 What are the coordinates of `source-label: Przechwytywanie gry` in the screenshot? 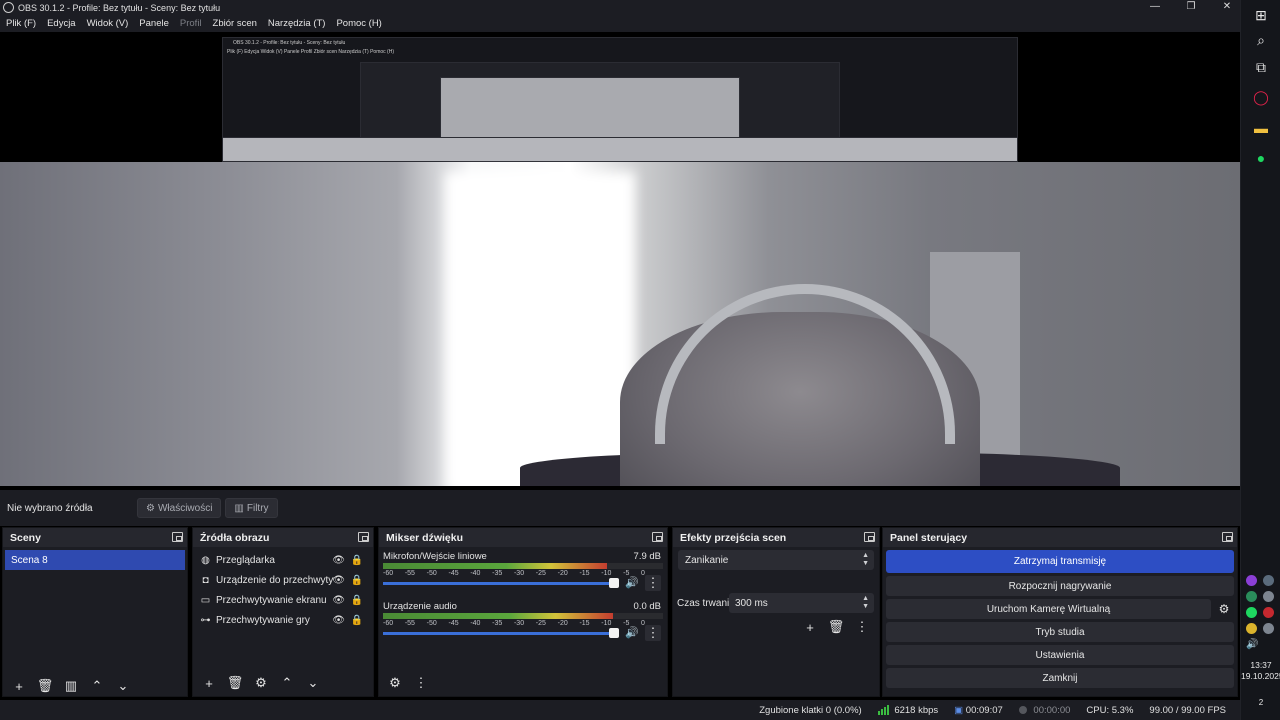 It's located at (263, 620).